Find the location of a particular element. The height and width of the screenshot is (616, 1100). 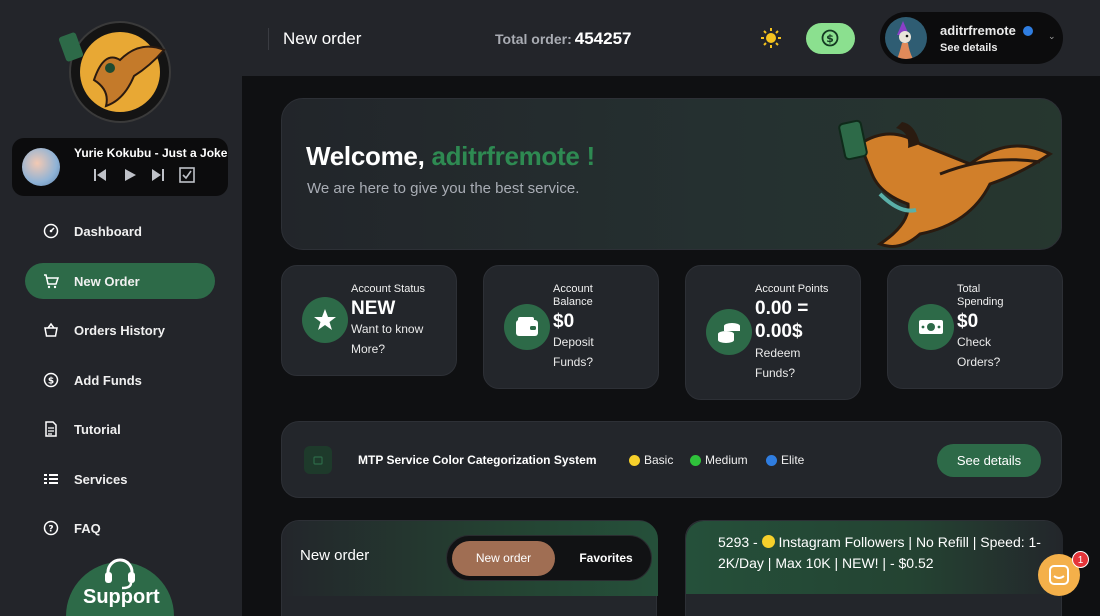

stat-link: Redeem Funds? is located at coordinates (785, 363).